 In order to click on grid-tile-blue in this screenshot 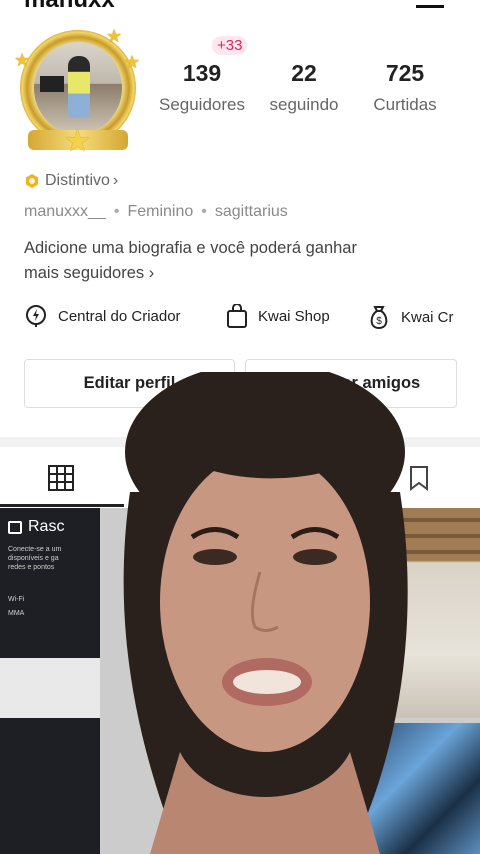, I will do `click(420, 788)`.